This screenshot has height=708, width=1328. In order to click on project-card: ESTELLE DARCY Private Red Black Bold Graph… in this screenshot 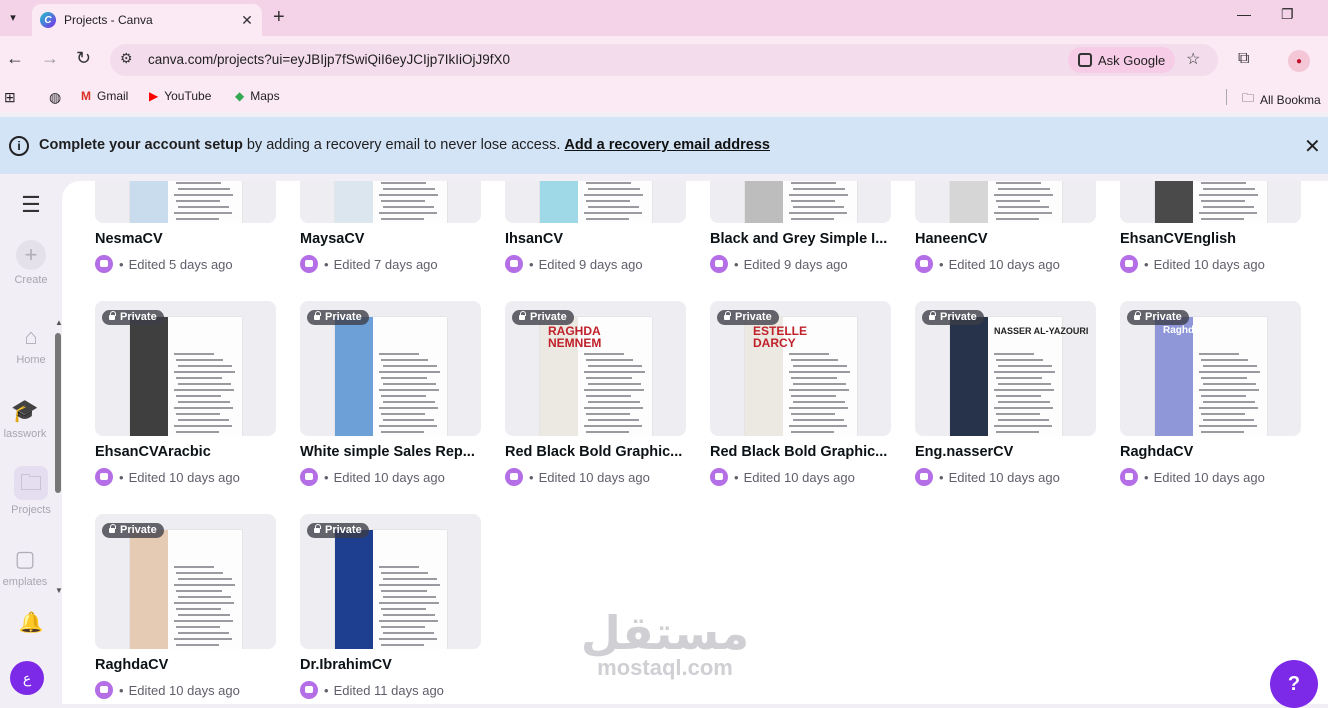, I will do `click(800, 393)`.